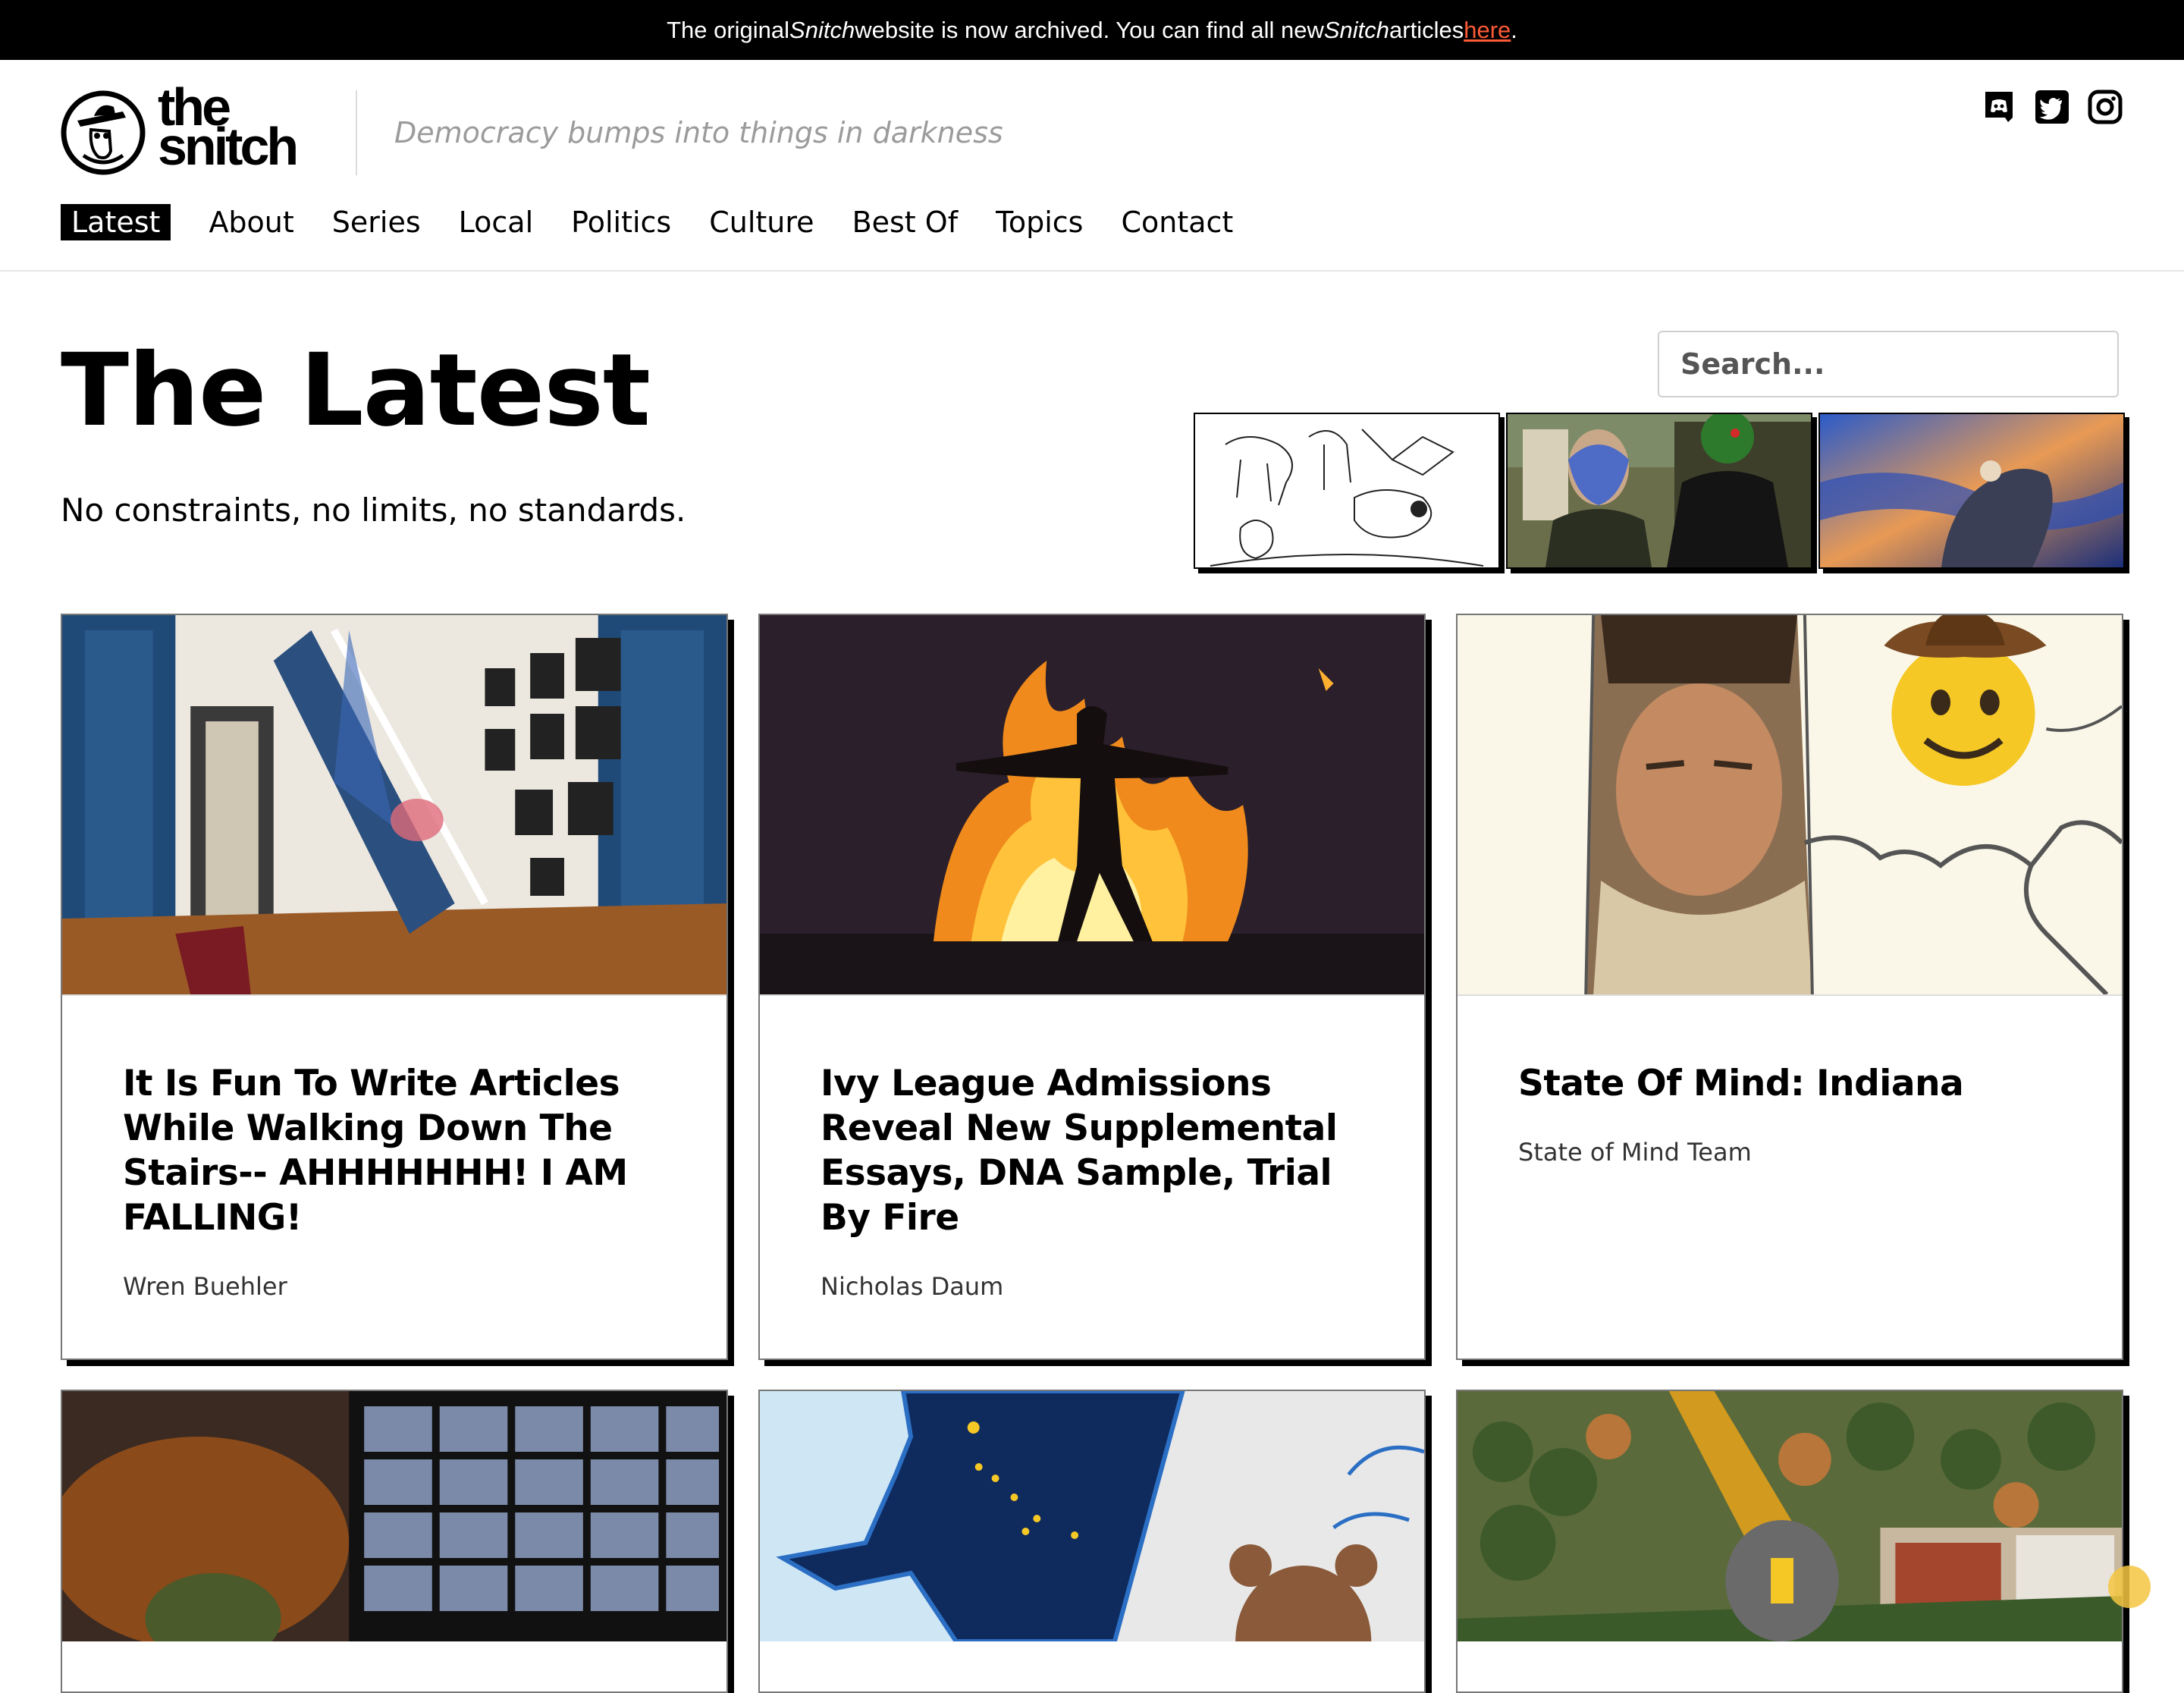  What do you see at coordinates (1790, 1516) in the screenshot?
I see `card-image-aerial-campus` at bounding box center [1790, 1516].